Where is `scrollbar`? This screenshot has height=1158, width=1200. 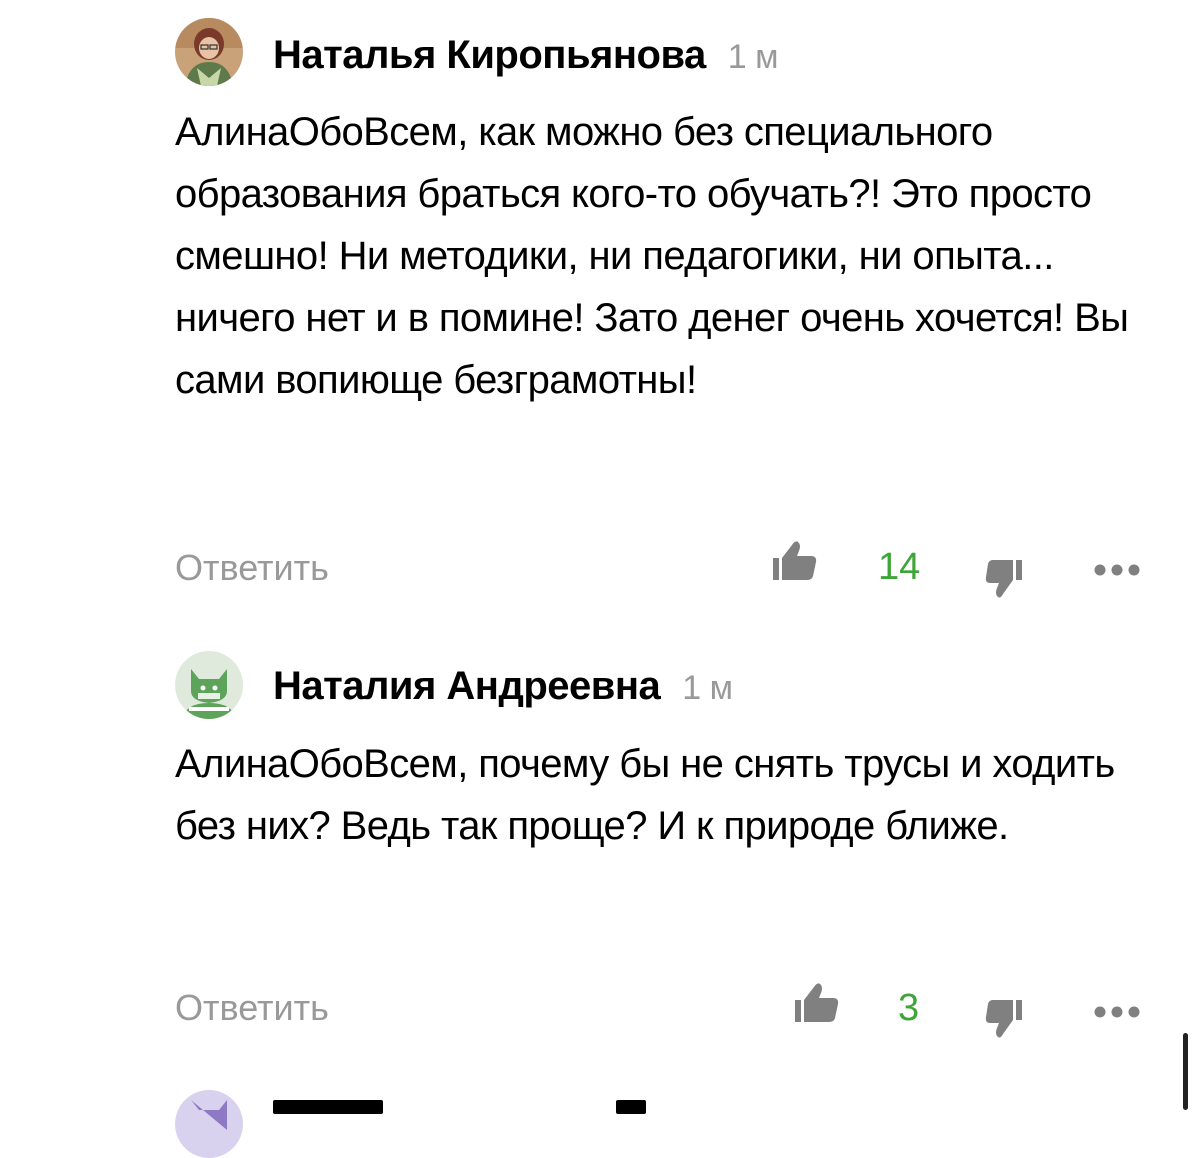
scrollbar is located at coordinates (1185, 1071).